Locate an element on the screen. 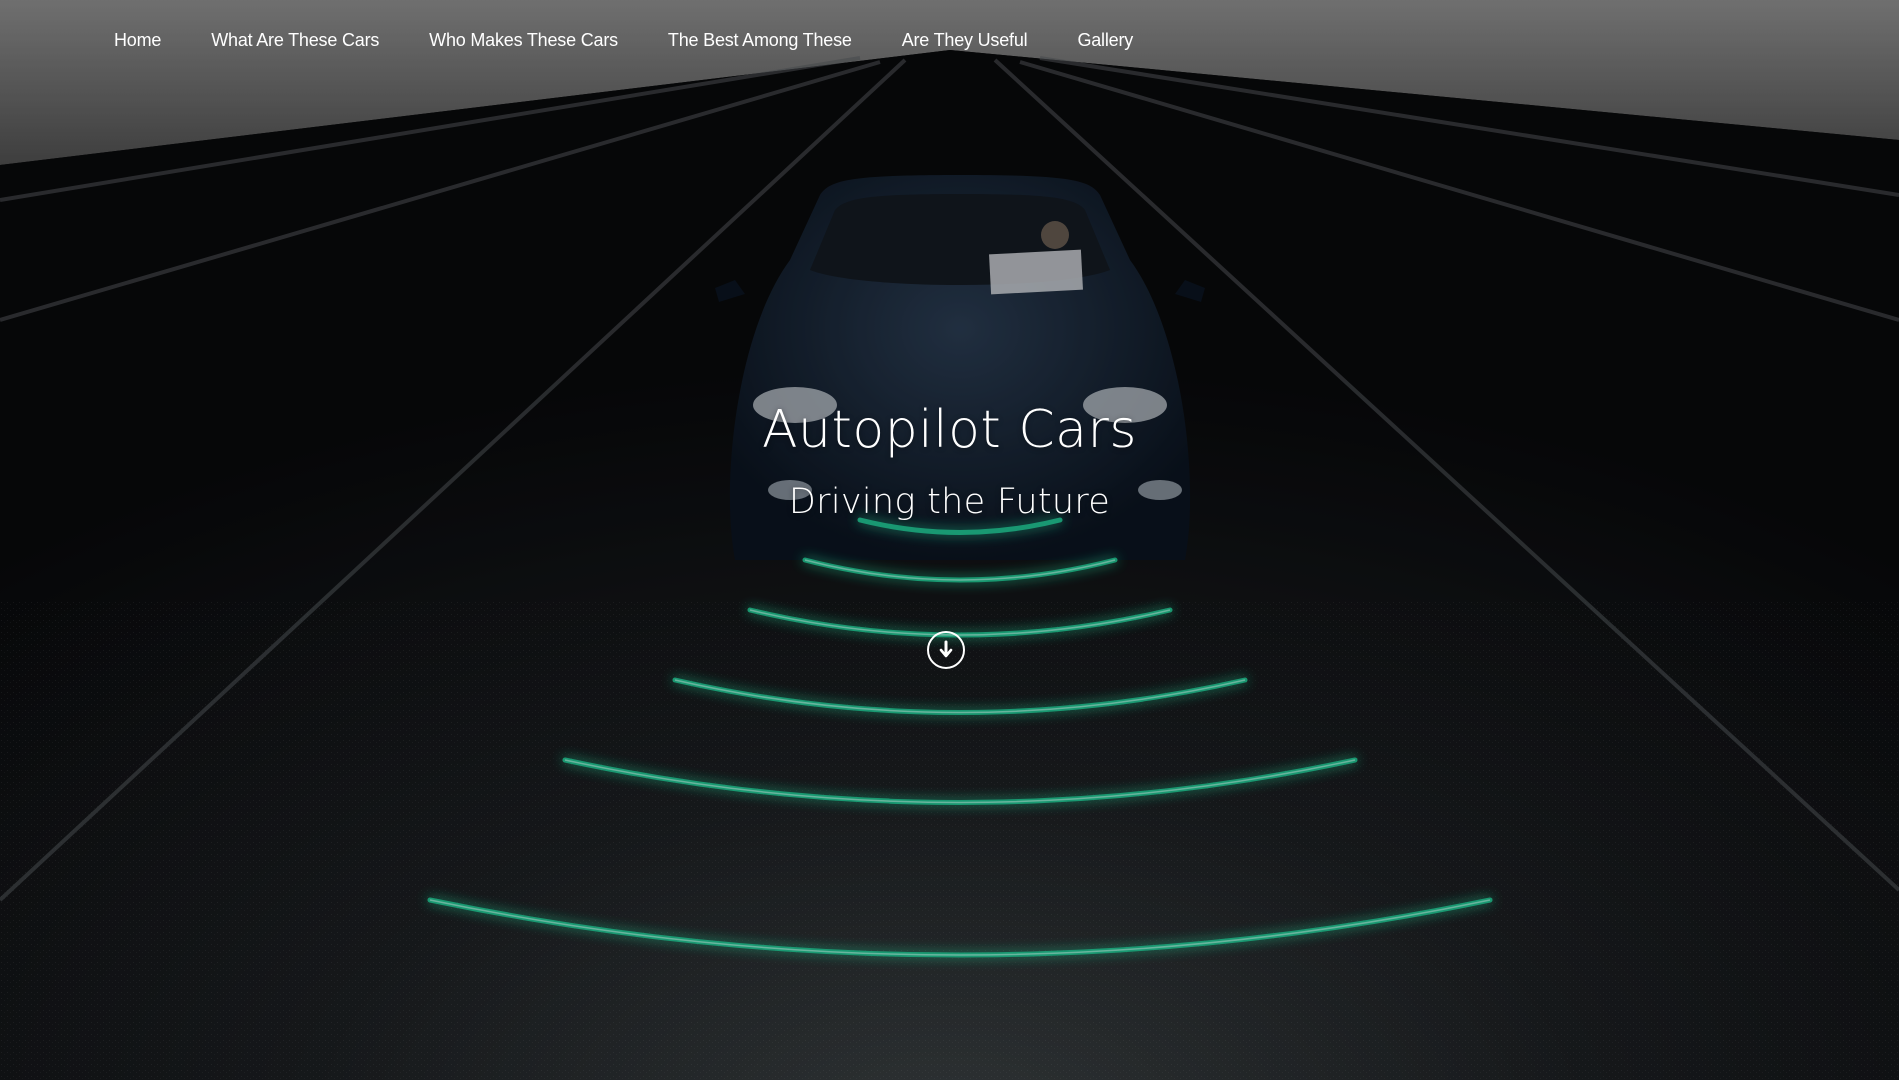  hero-title: Autopilot Cars is located at coordinates (949, 430).